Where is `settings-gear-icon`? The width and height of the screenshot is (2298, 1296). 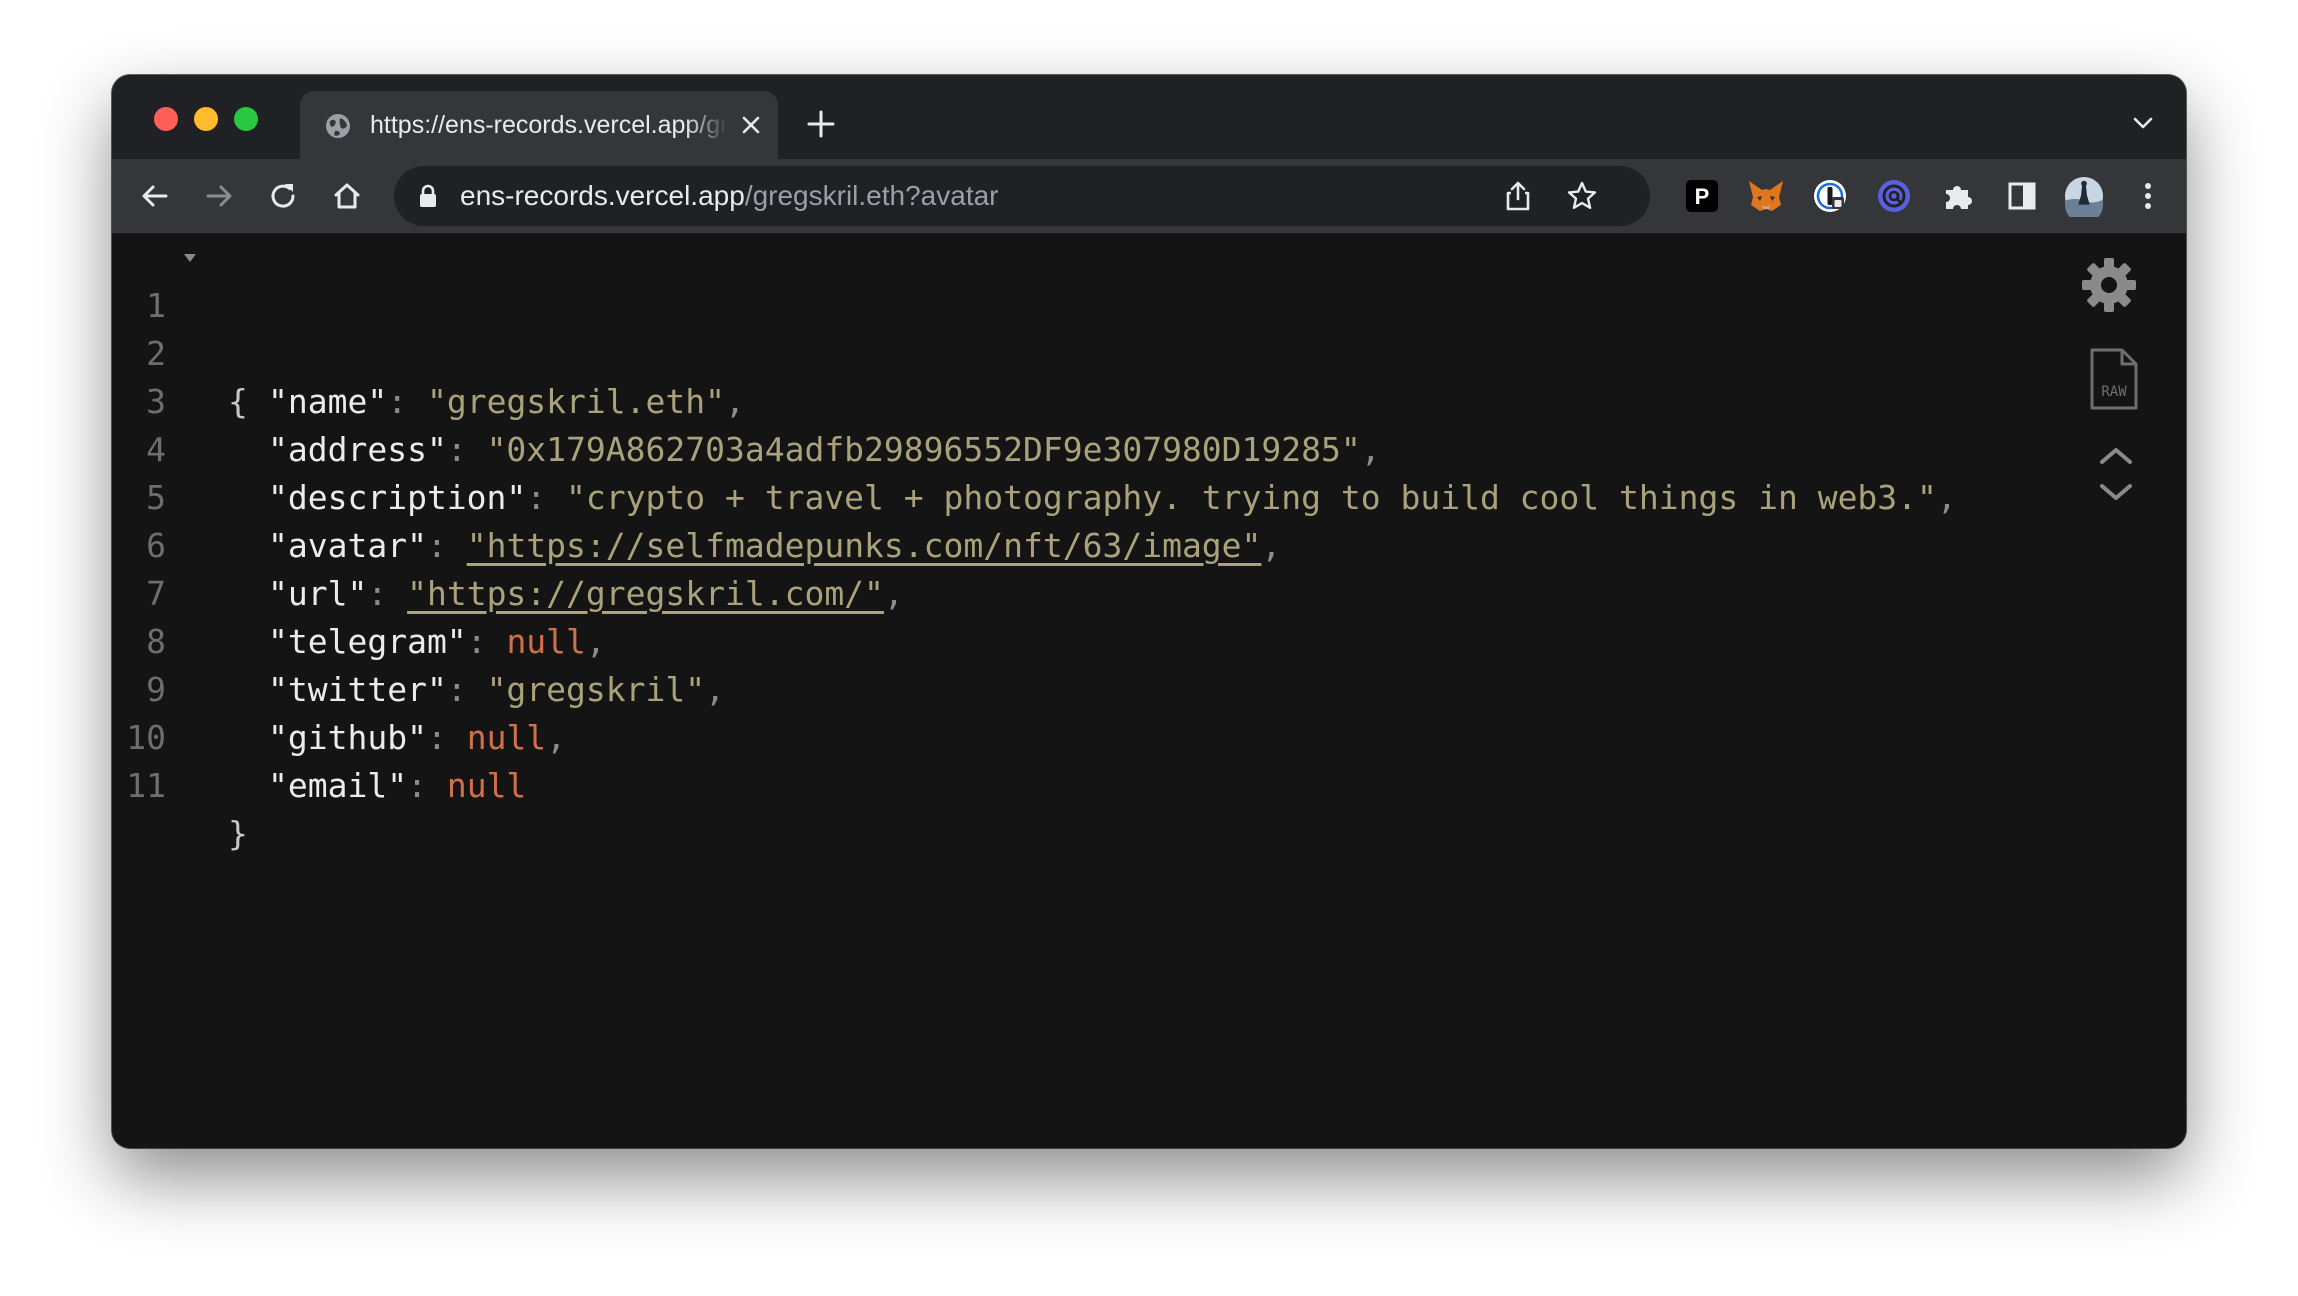 settings-gear-icon is located at coordinates (2109, 285).